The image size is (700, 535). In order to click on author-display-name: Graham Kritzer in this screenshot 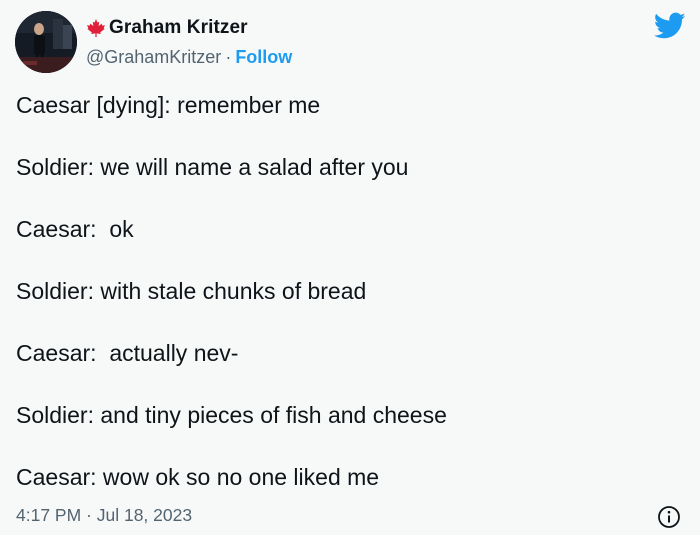, I will do `click(178, 28)`.